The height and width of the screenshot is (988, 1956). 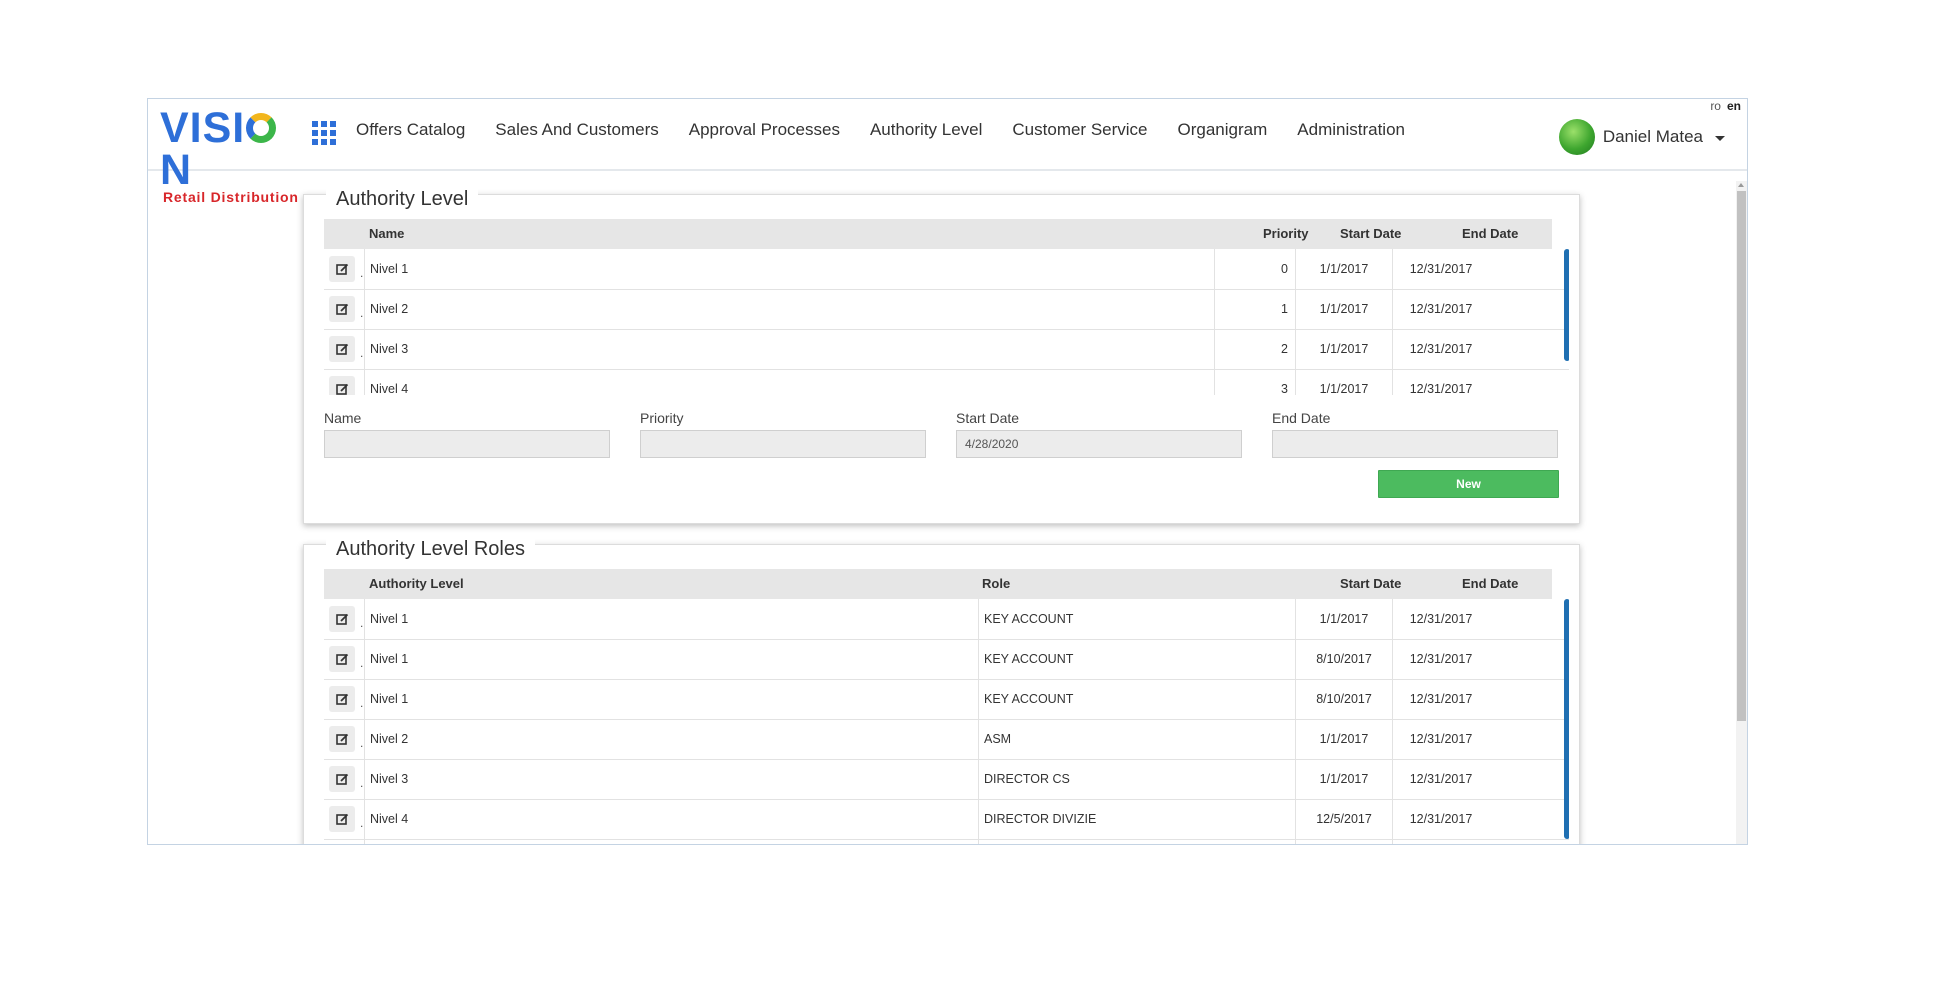 What do you see at coordinates (1351, 130) in the screenshot?
I see `nav-administration: Administration` at bounding box center [1351, 130].